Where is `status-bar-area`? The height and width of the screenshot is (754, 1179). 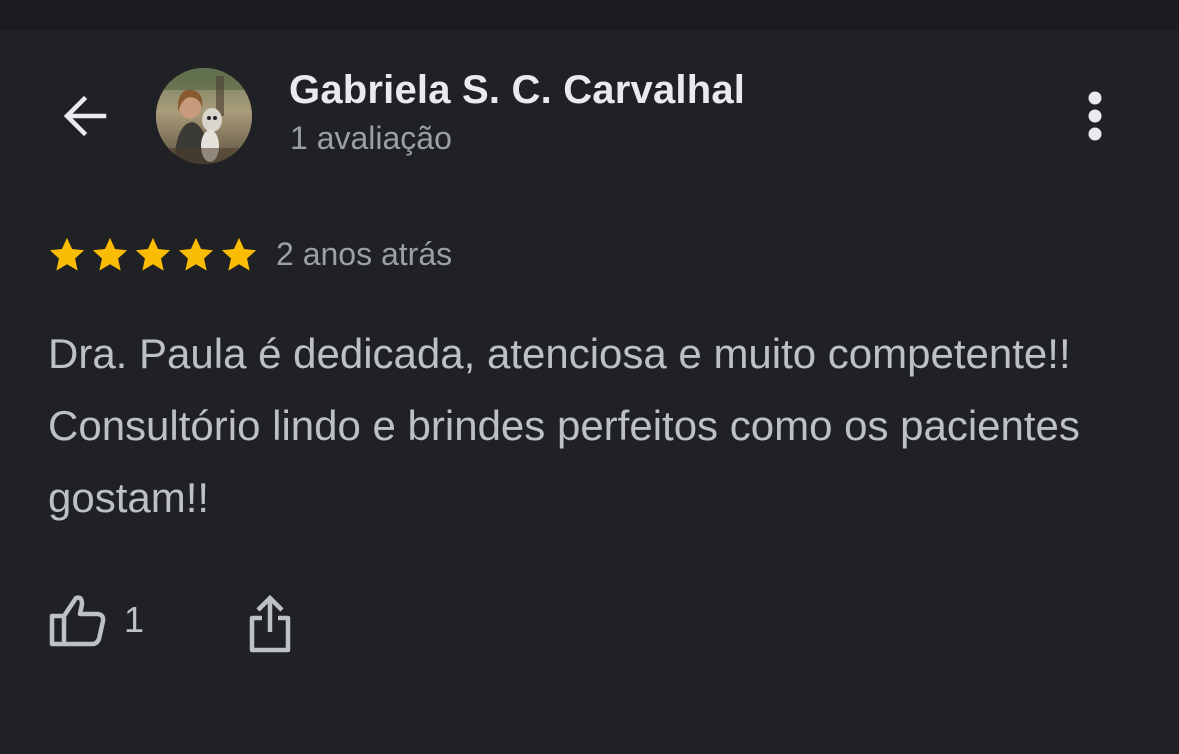 status-bar-area is located at coordinates (589, 15).